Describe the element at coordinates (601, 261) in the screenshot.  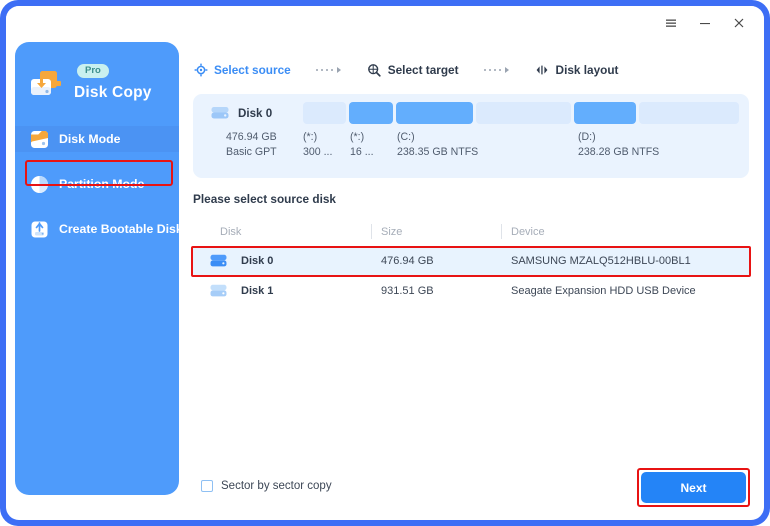
I see `cell-device: SAMSUNG MZALQ512HBLU-00BL1` at that location.